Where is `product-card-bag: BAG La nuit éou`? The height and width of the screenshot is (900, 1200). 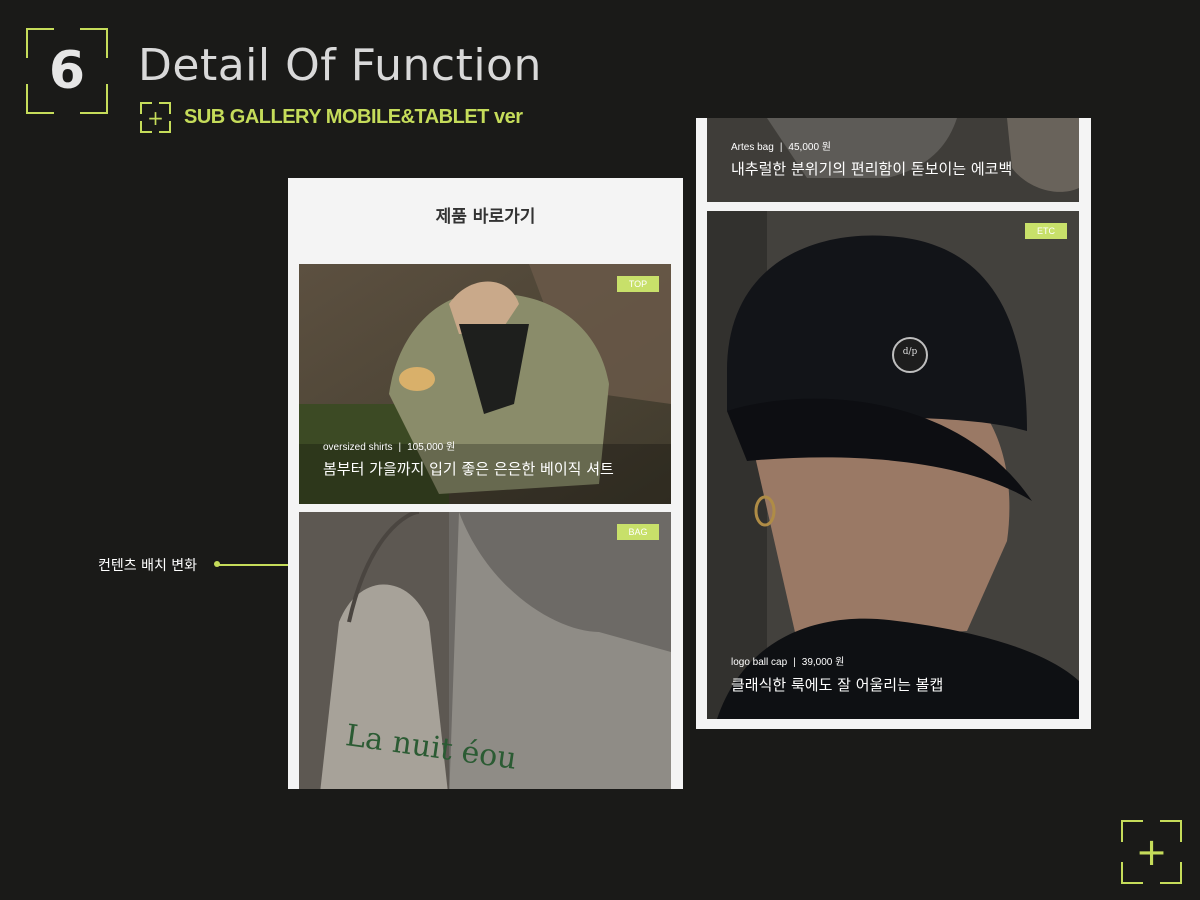 product-card-bag: BAG La nuit éou is located at coordinates (485, 650).